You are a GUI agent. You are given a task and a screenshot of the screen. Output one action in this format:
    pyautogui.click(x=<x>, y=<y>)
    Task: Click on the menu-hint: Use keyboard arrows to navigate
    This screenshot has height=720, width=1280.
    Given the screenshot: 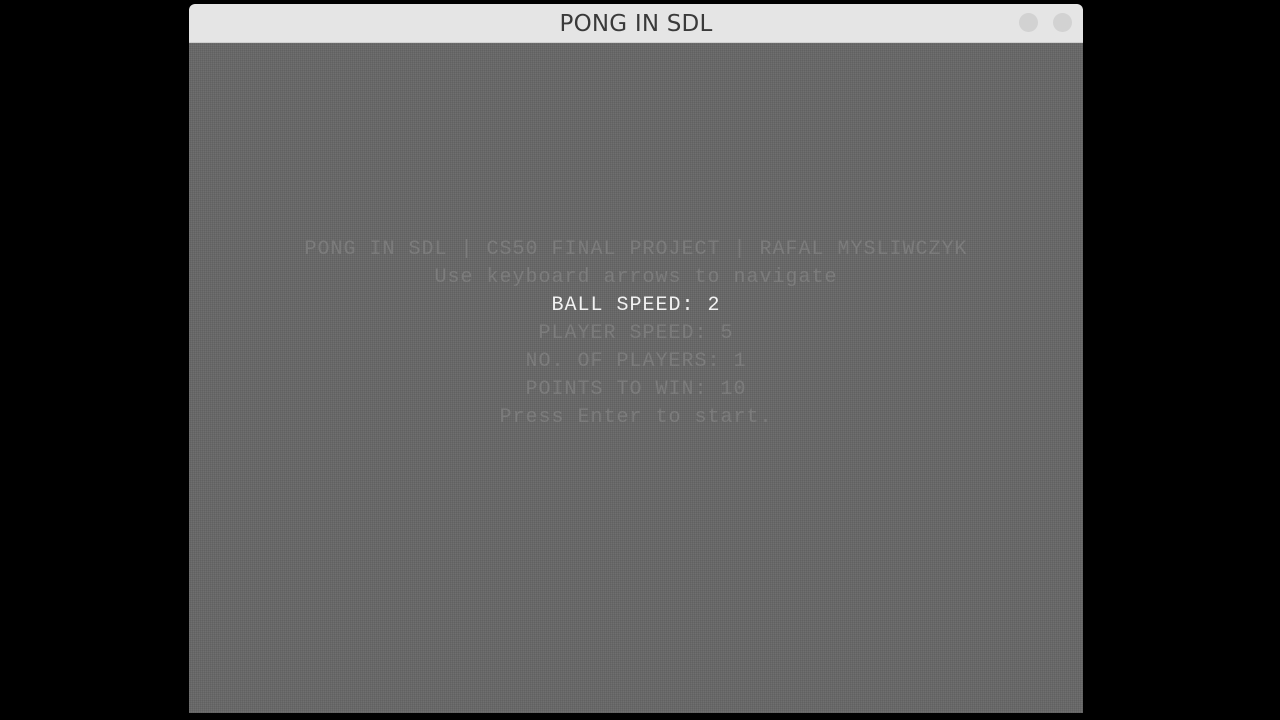 What is the action you would take?
    pyautogui.click(x=636, y=277)
    